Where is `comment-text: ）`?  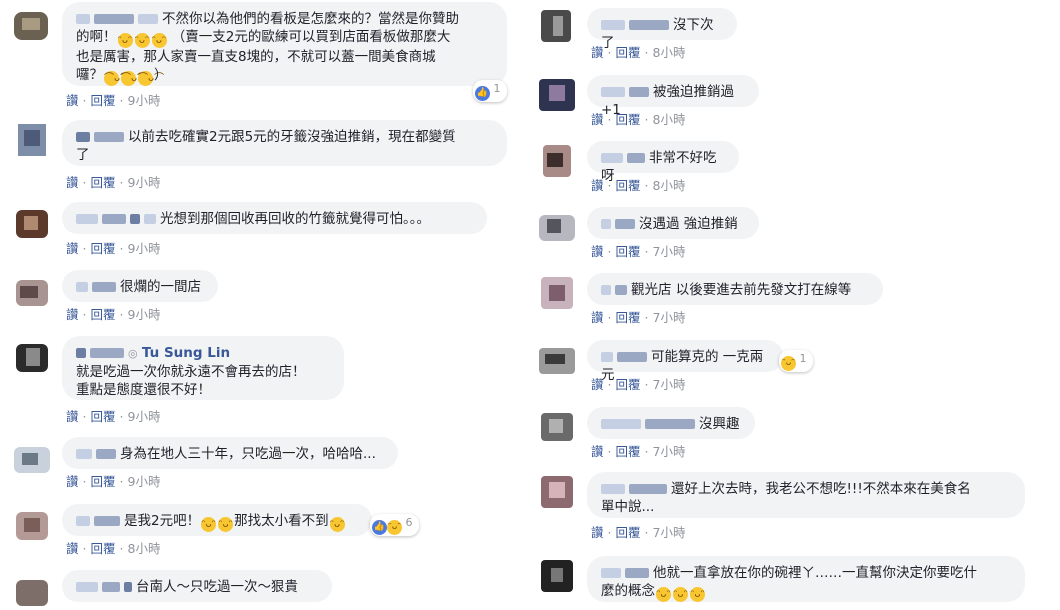 comment-text: ） is located at coordinates (161, 75).